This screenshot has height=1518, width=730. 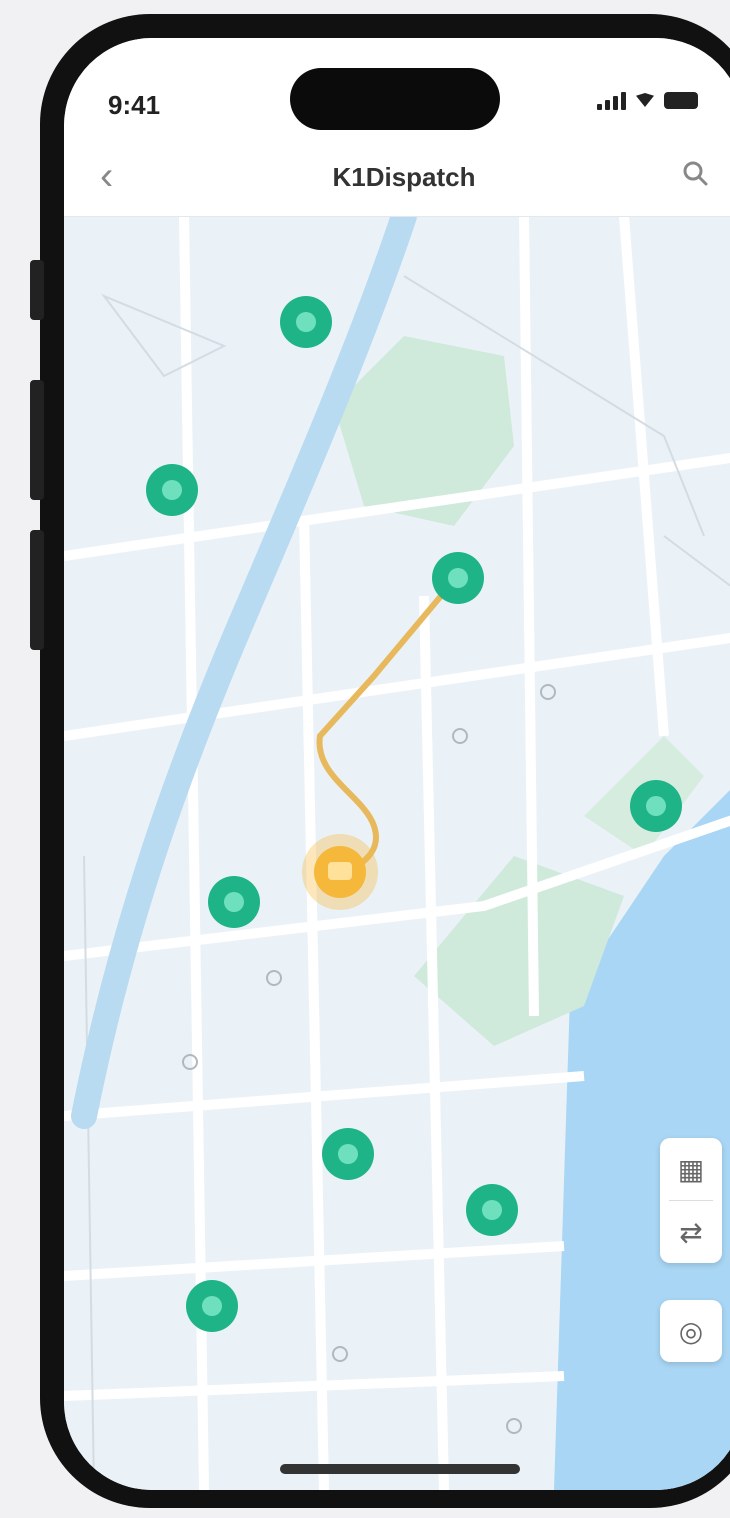 I want to click on phone-volume-up-button, so click(x=37, y=440).